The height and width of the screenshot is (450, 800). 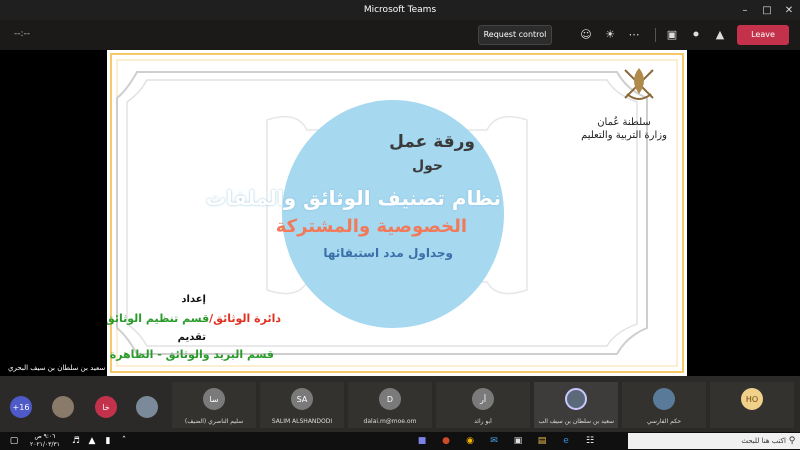 I want to click on prepared-by: دائرة الوثائق/قسم تنظيم الوثائق, so click(x=194, y=318).